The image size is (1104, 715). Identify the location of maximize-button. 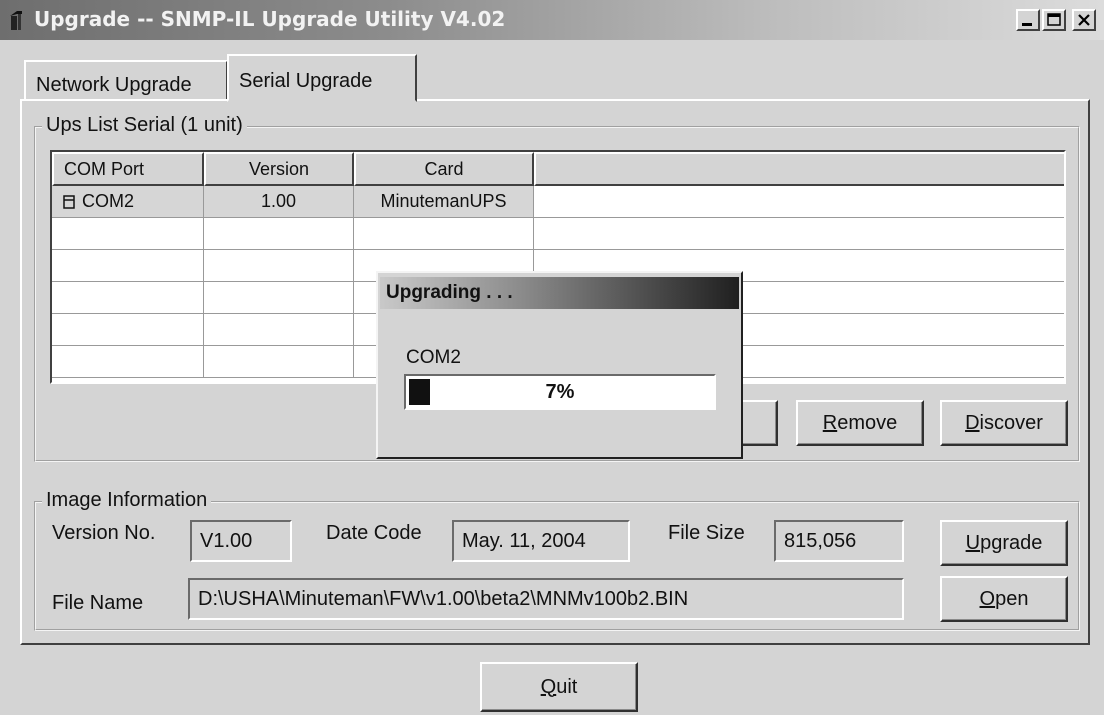
(1054, 20).